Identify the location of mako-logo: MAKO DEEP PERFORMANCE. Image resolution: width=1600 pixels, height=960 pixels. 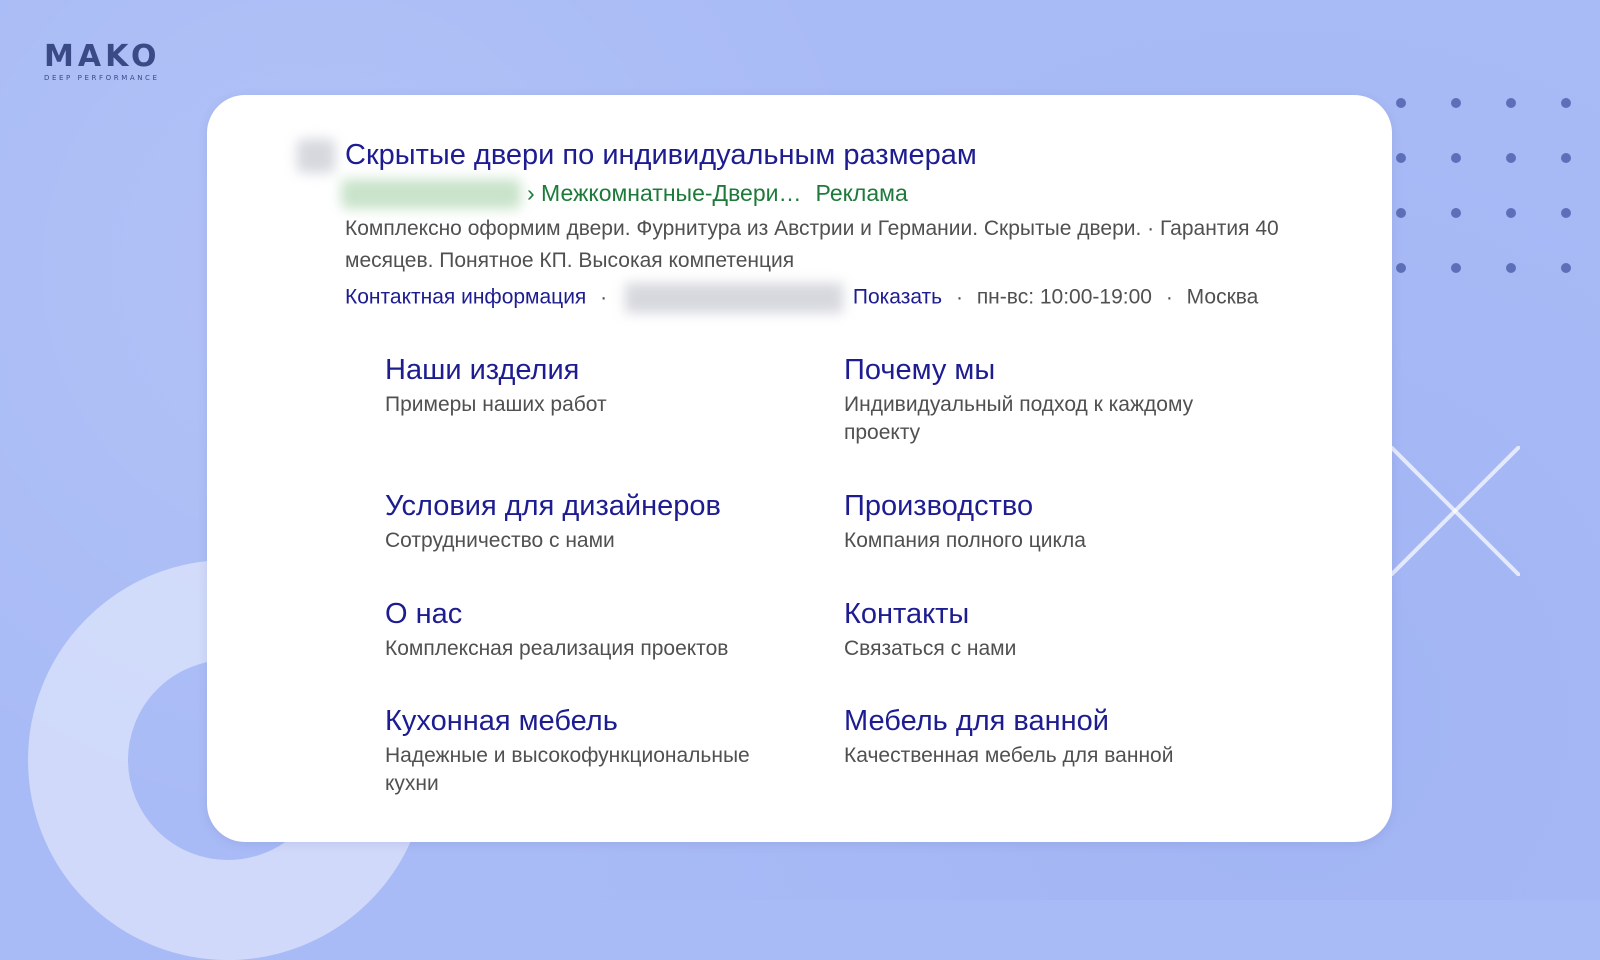
(102, 61).